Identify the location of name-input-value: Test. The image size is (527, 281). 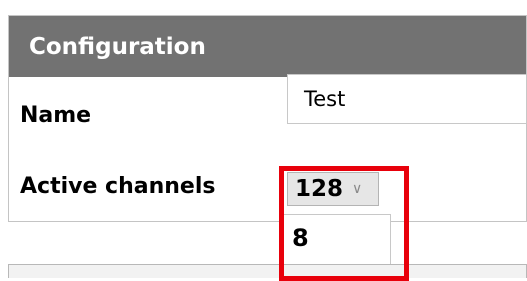
(325, 99).